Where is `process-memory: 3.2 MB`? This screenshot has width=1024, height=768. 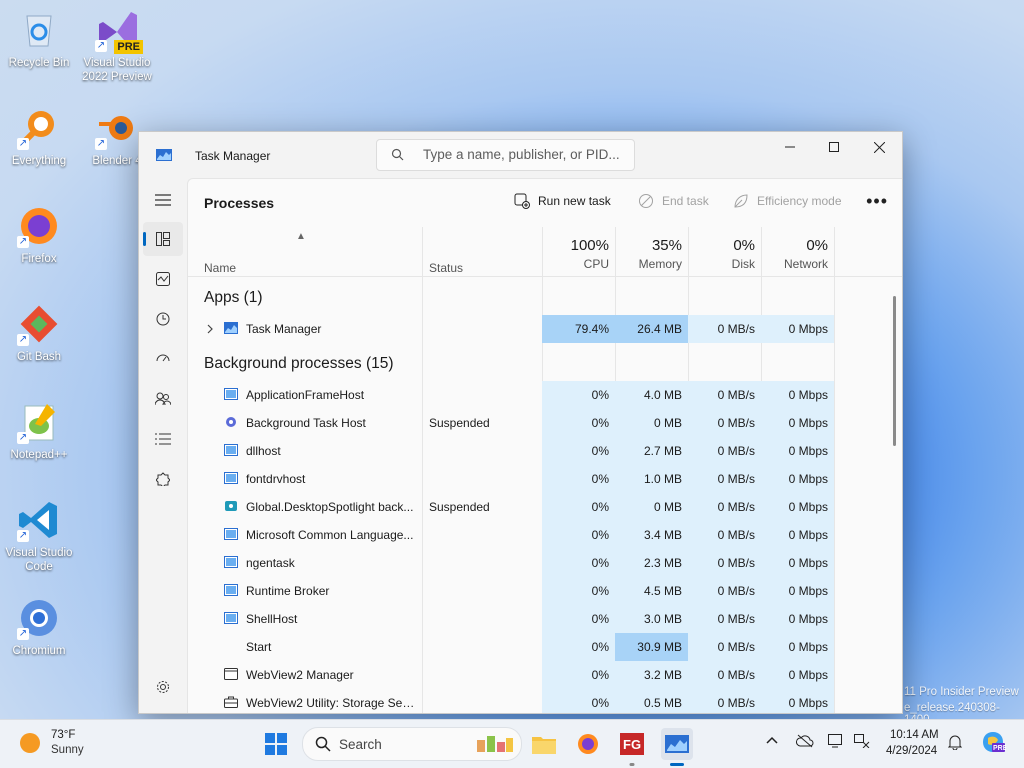
process-memory: 3.2 MB is located at coordinates (651, 675).